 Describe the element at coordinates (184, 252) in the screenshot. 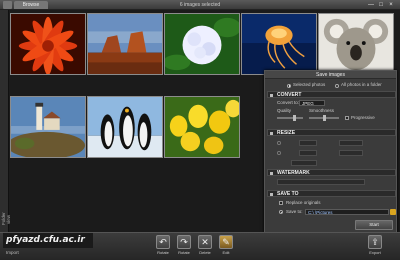

I see `rotate-right-label: Rotate` at that location.